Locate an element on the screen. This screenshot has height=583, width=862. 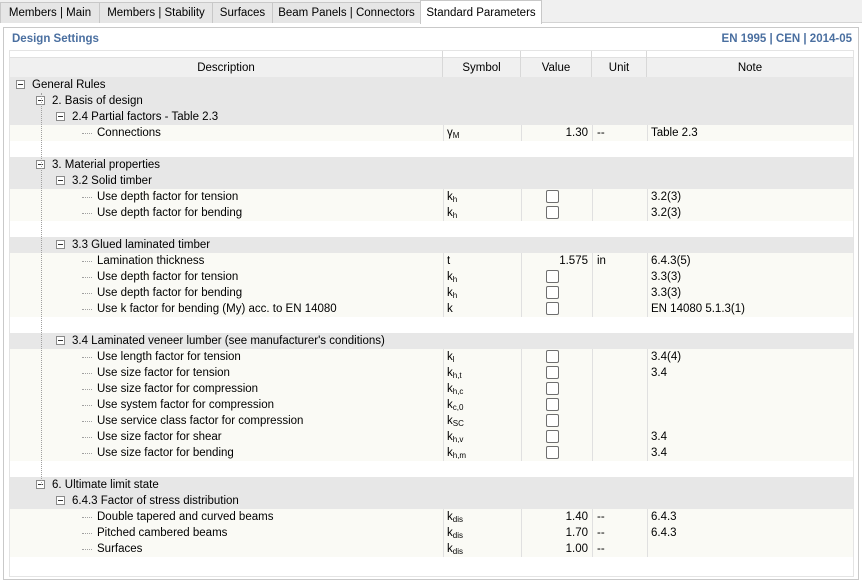
parameter-row: Pitched cambered beams kdis 1.70 -- 6.4.3 is located at coordinates (431, 533).